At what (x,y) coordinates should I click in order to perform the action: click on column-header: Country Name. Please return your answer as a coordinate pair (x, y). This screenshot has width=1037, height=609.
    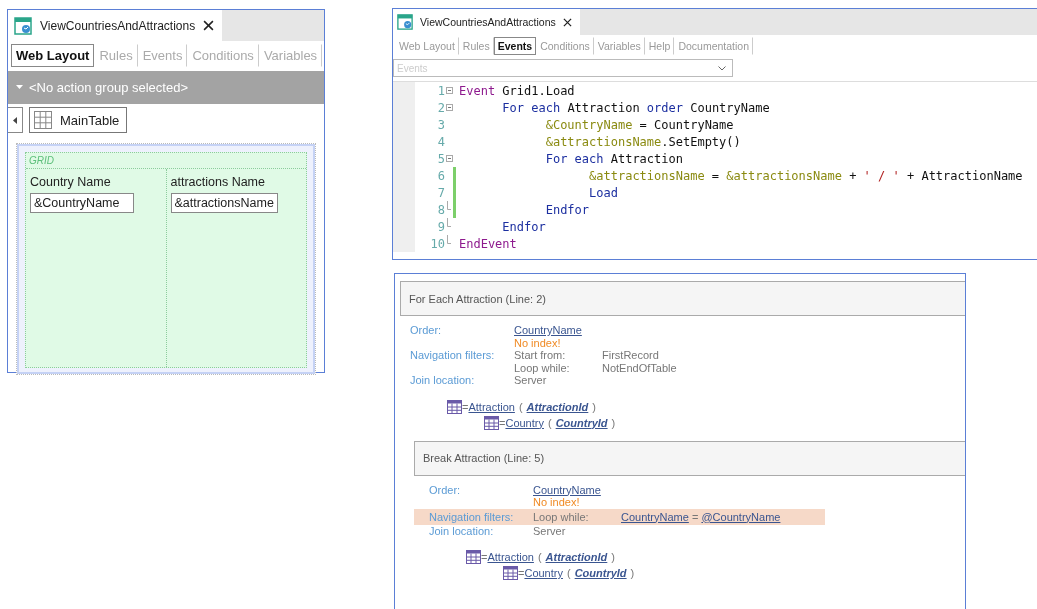
    Looking at the image, I should click on (71, 182).